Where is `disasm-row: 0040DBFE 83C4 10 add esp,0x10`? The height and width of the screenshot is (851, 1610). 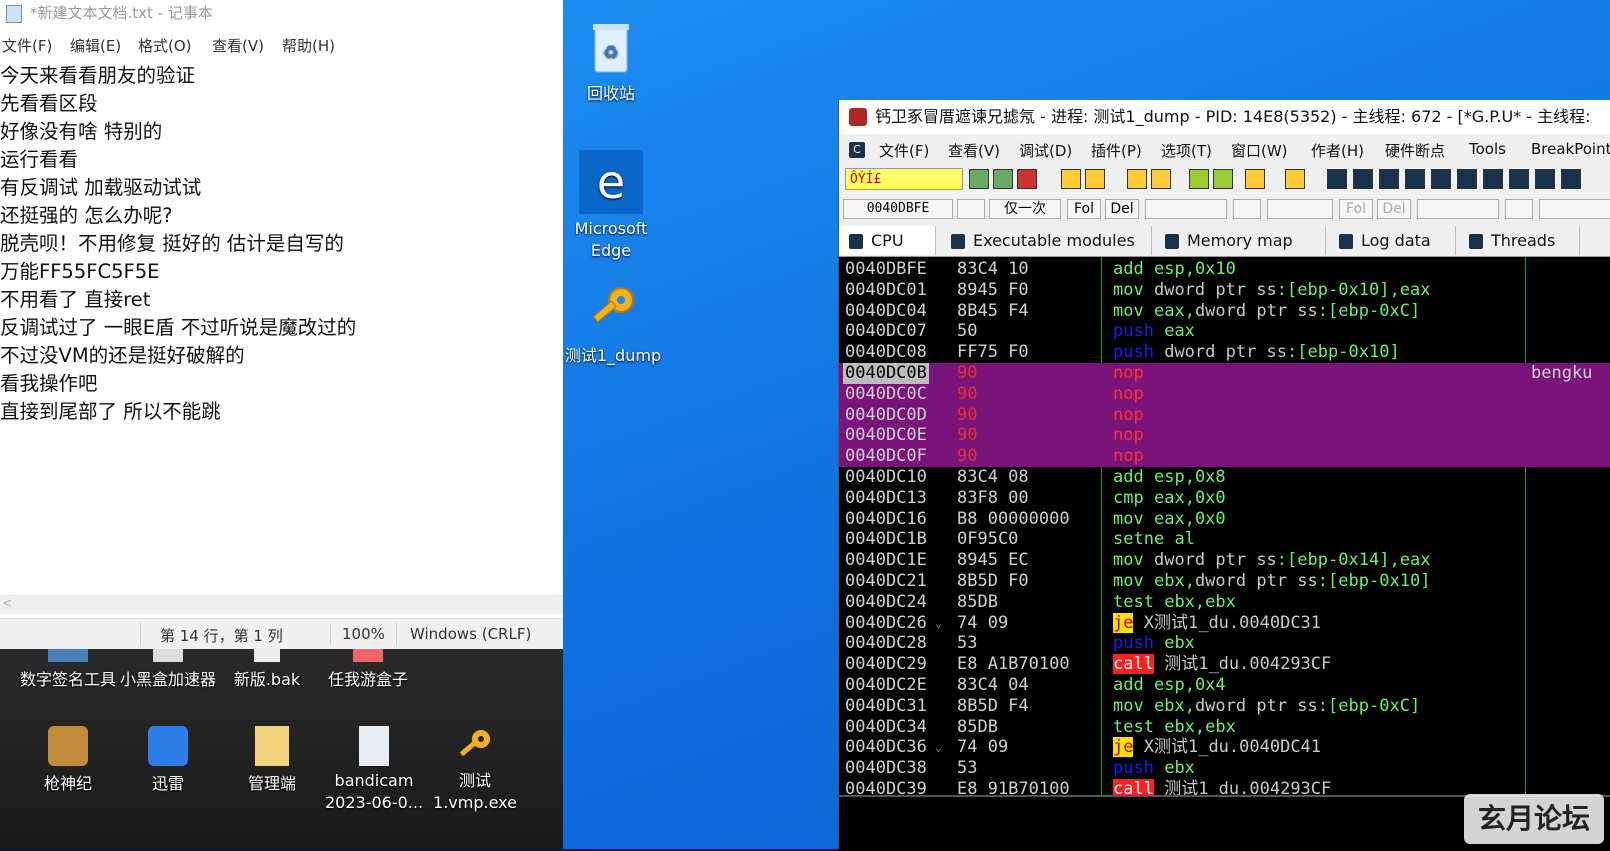
disasm-row: 0040DBFE 83C4 10 add esp,0x10 is located at coordinates (1224, 269).